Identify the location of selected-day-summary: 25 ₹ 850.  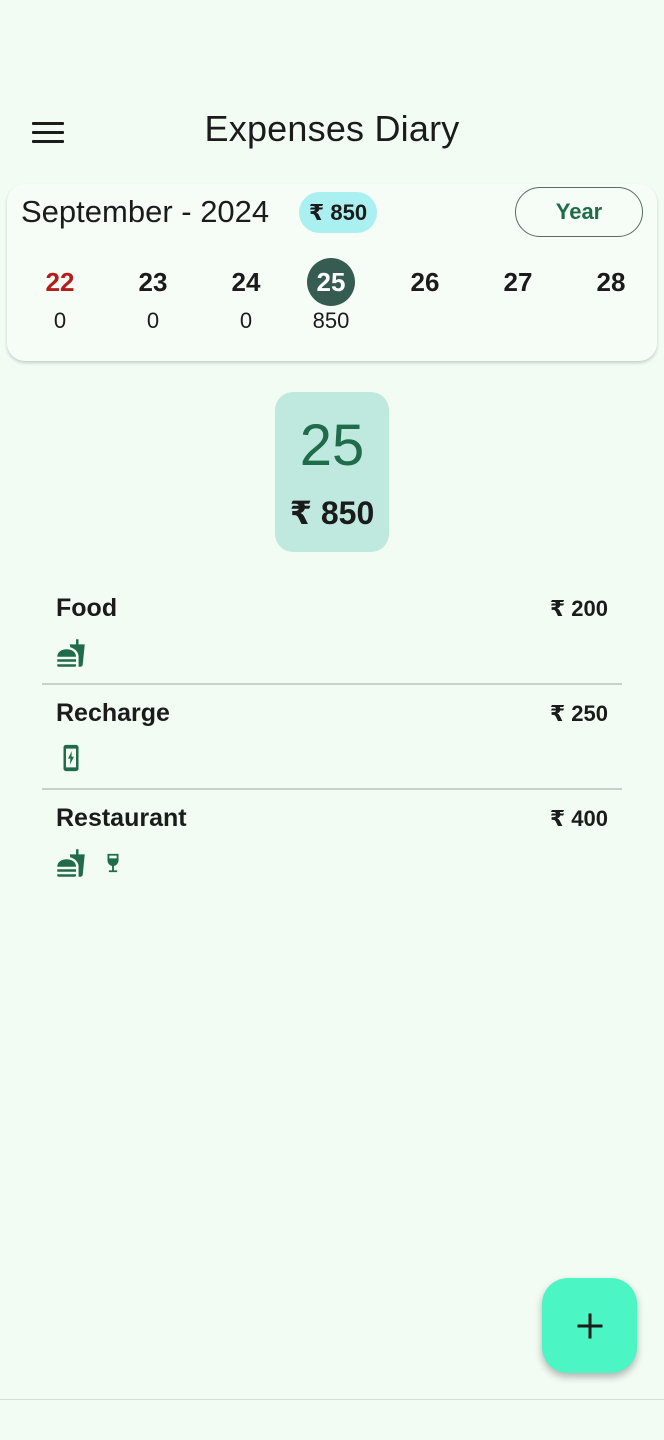
(332, 472).